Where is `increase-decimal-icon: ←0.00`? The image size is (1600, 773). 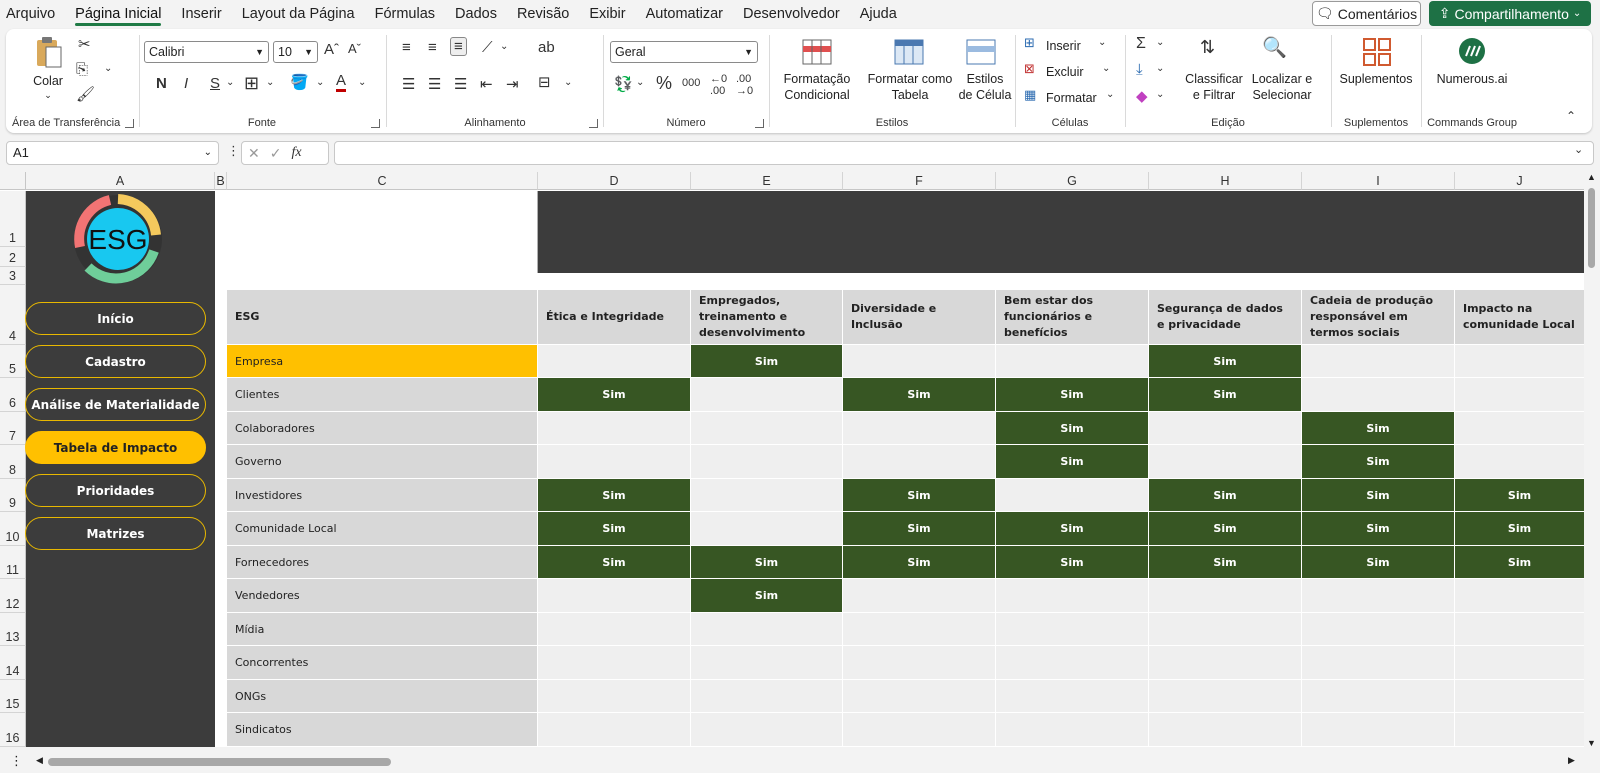
increase-decimal-icon: ←0.00 is located at coordinates (718, 85).